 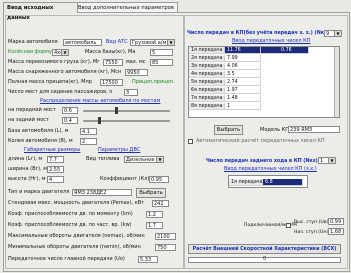 What do you see at coordinates (336, 82) in the screenshot?
I see `kp-grid-scrollbar` at bounding box center [336, 82].